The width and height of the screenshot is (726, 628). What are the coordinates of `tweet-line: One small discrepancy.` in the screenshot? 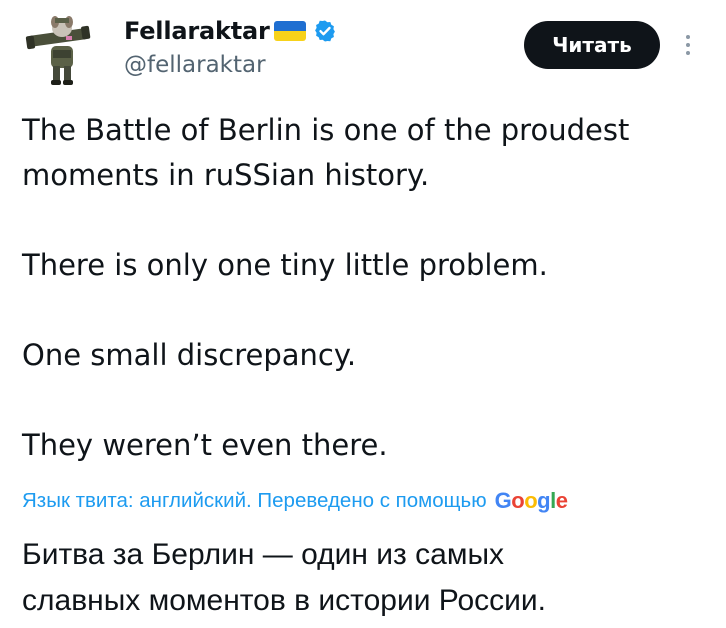 It's located at (189, 355).